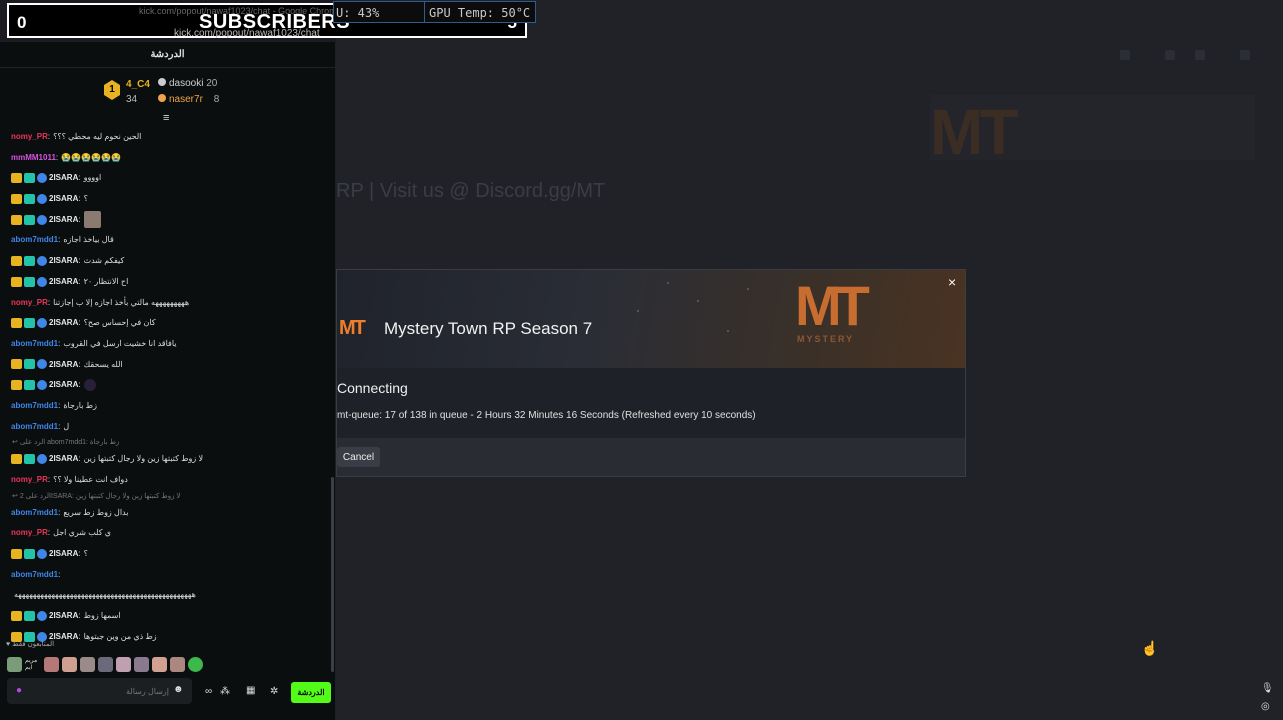 The image size is (1283, 720). Describe the element at coordinates (162, 82) in the screenshot. I see `gifter-icon` at that location.